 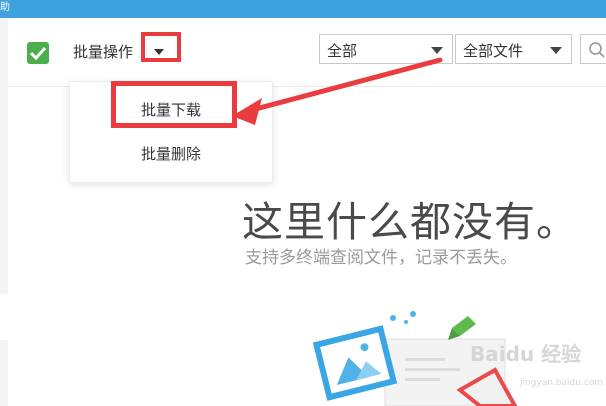 What do you see at coordinates (526, 354) in the screenshot?
I see `watermark: Baidu 经验` at bounding box center [526, 354].